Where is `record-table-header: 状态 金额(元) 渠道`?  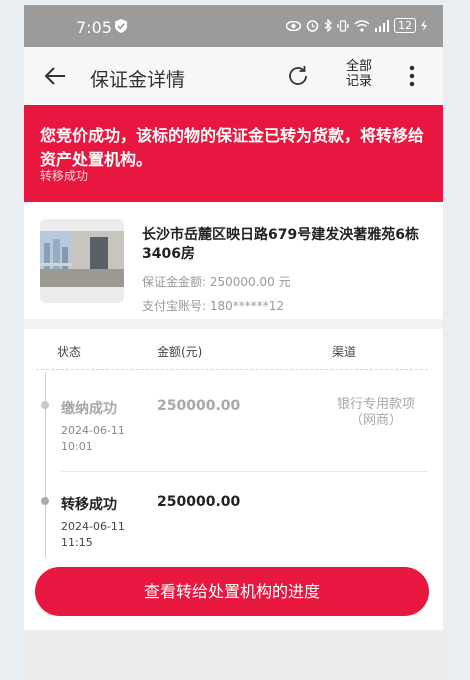
record-table-header: 状态 金额(元) 渠道 is located at coordinates (233, 350).